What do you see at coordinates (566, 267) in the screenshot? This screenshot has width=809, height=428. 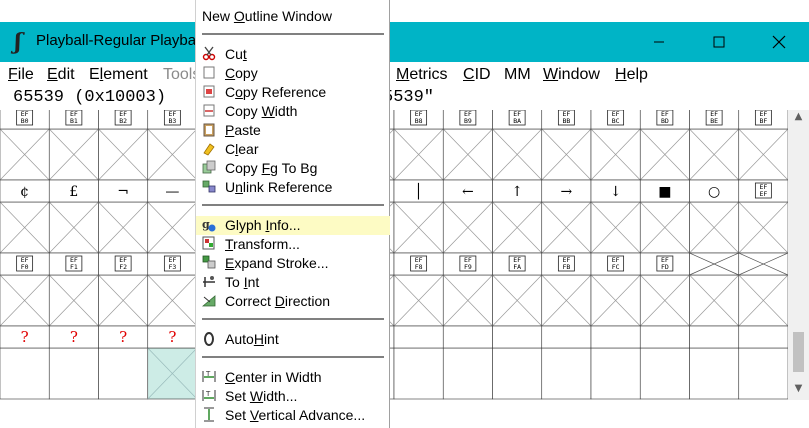 I see `missing-glyph-code: FB` at bounding box center [566, 267].